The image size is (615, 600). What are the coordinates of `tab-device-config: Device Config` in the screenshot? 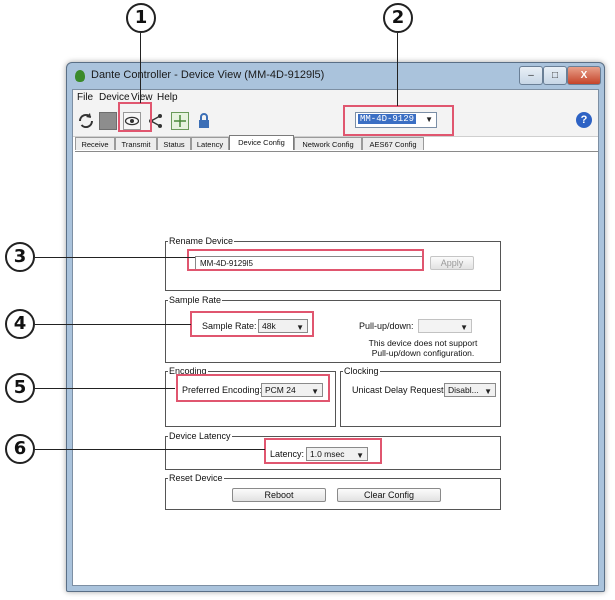 It's located at (261, 142).